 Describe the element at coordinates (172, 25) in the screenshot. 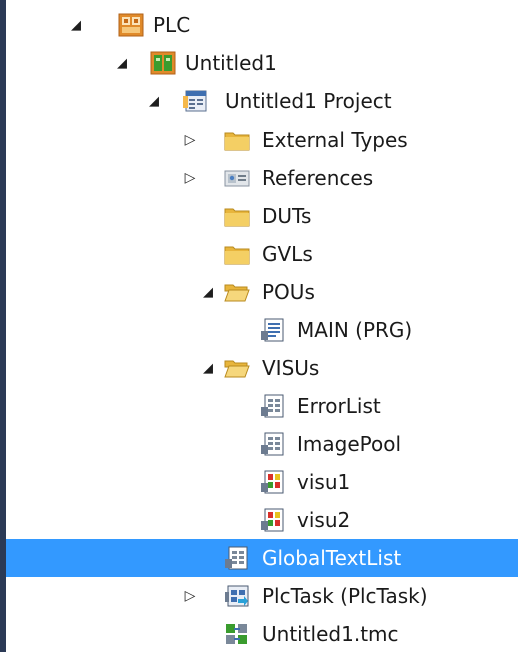

I see `tree-node-label: PLC` at that location.